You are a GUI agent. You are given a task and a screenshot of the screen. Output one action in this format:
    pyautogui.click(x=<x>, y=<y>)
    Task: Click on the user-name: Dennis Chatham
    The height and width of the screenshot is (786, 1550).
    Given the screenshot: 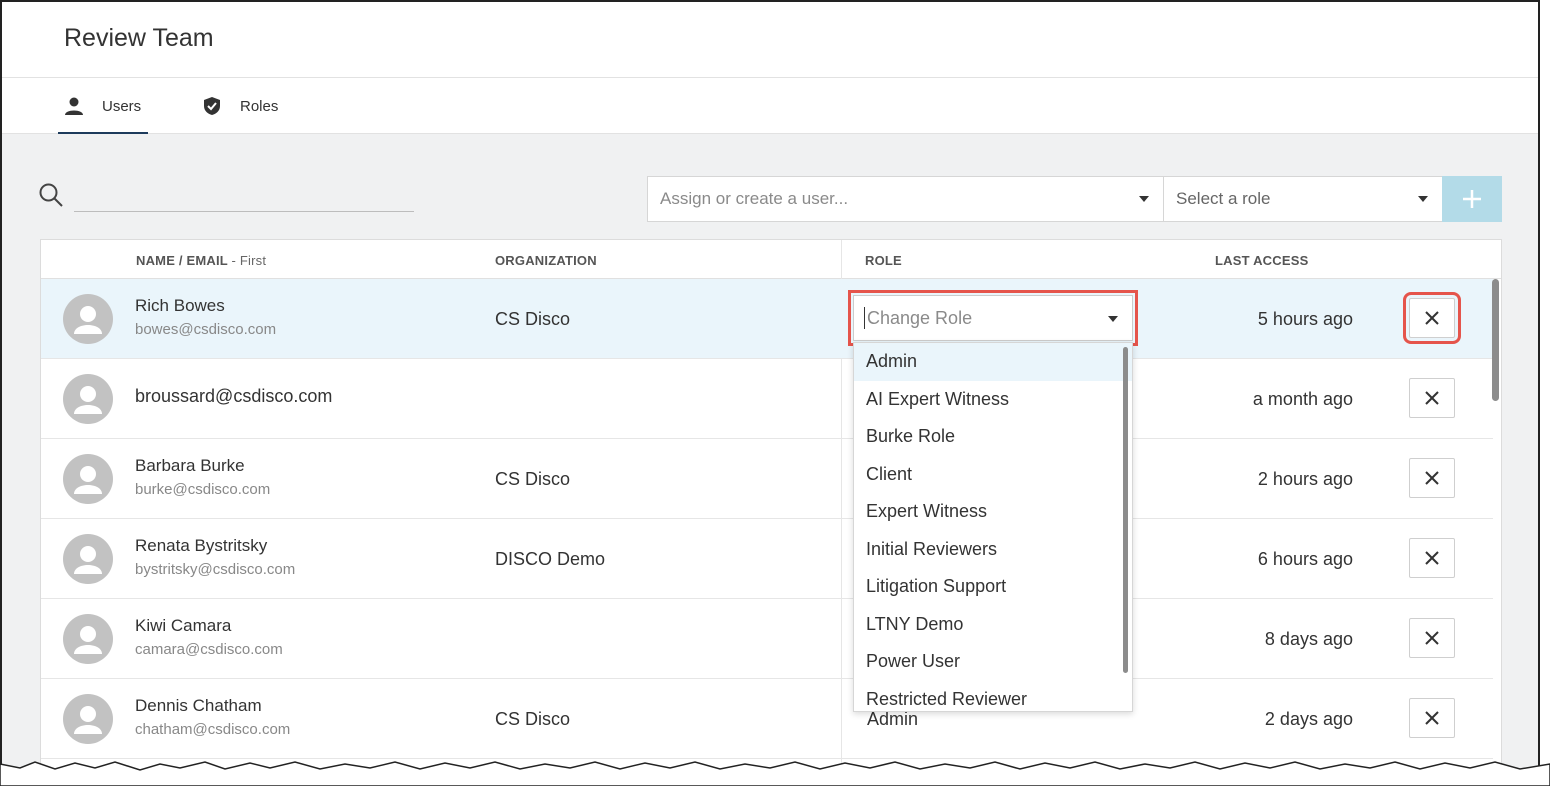 What is the action you would take?
    pyautogui.click(x=198, y=705)
    